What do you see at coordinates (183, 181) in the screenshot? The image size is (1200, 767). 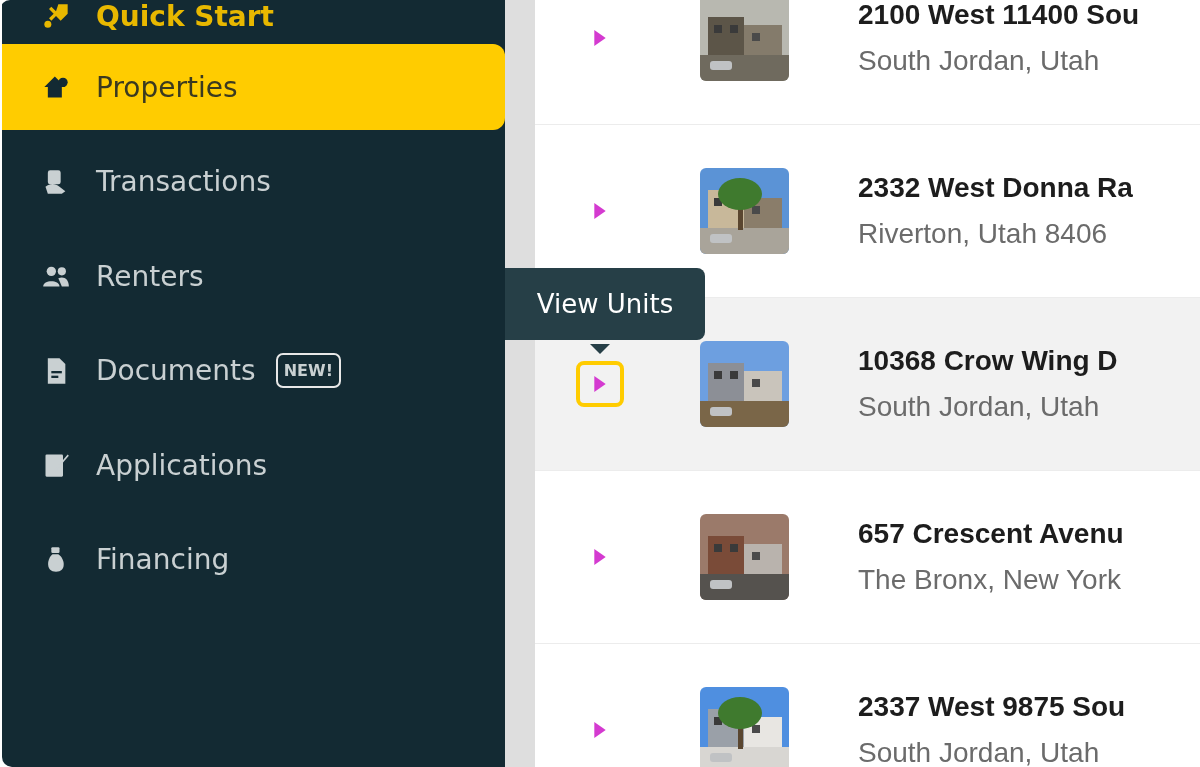 I see `nav-label: Transactions` at bounding box center [183, 181].